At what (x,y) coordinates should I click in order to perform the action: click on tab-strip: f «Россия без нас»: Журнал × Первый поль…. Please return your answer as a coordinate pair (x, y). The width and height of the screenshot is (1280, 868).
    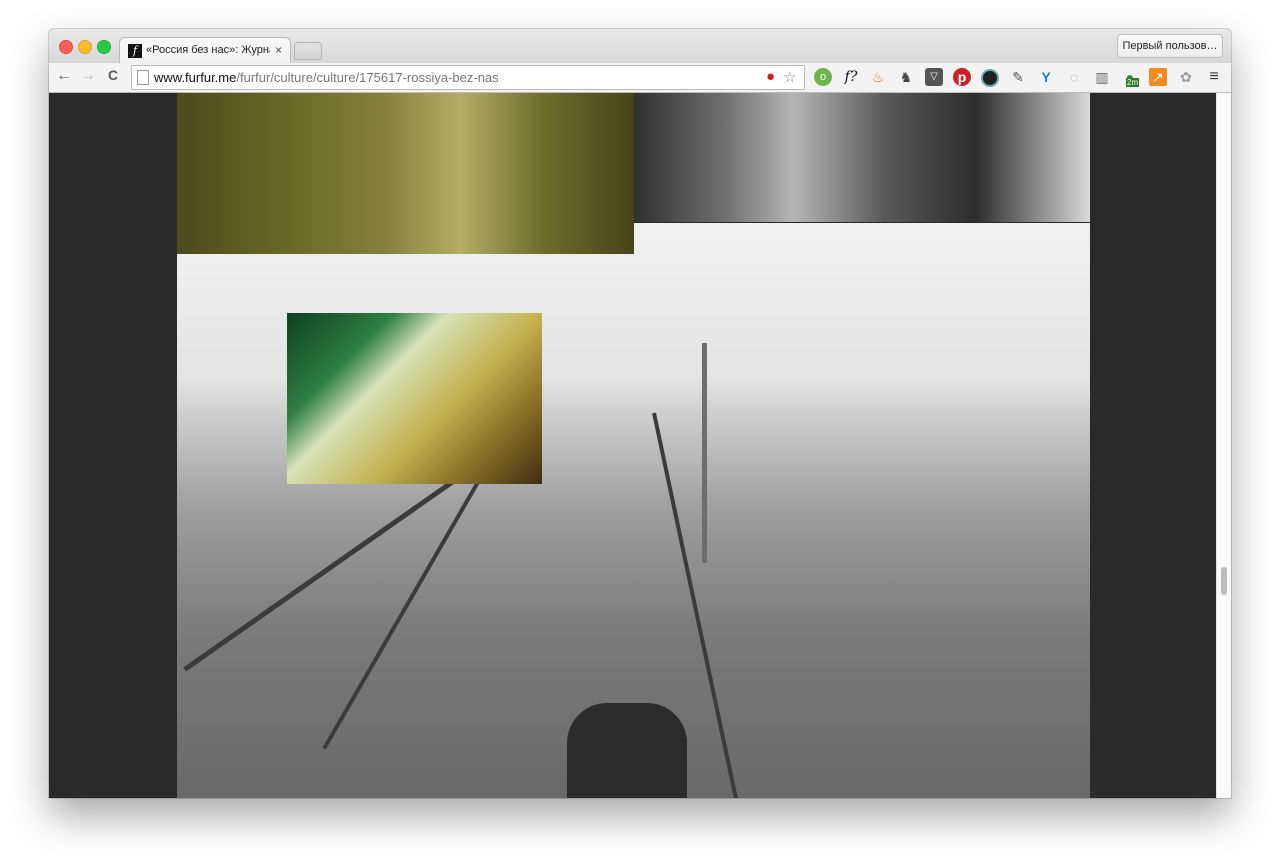
    Looking at the image, I should click on (640, 47).